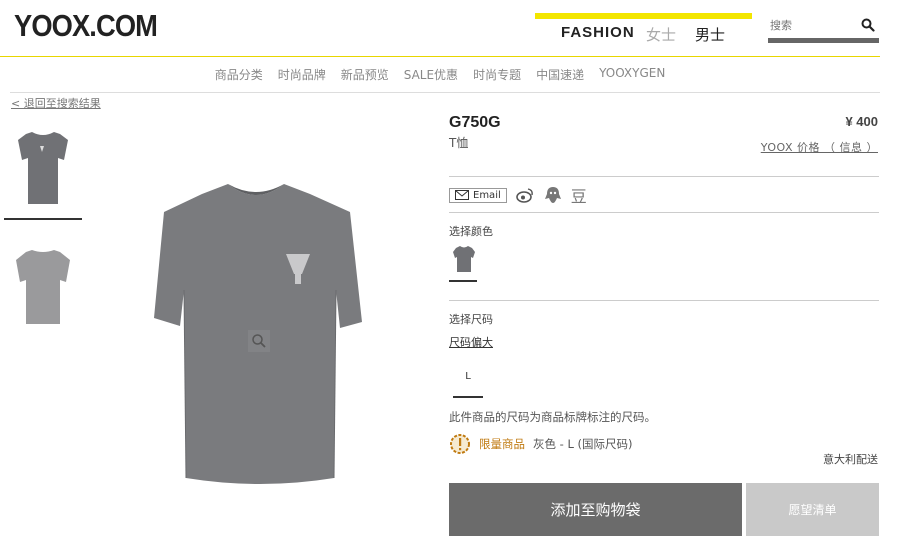 Image resolution: width=900 pixels, height=536 pixels. Describe the element at coordinates (661, 34) in the screenshot. I see `women-link: 女士` at that location.